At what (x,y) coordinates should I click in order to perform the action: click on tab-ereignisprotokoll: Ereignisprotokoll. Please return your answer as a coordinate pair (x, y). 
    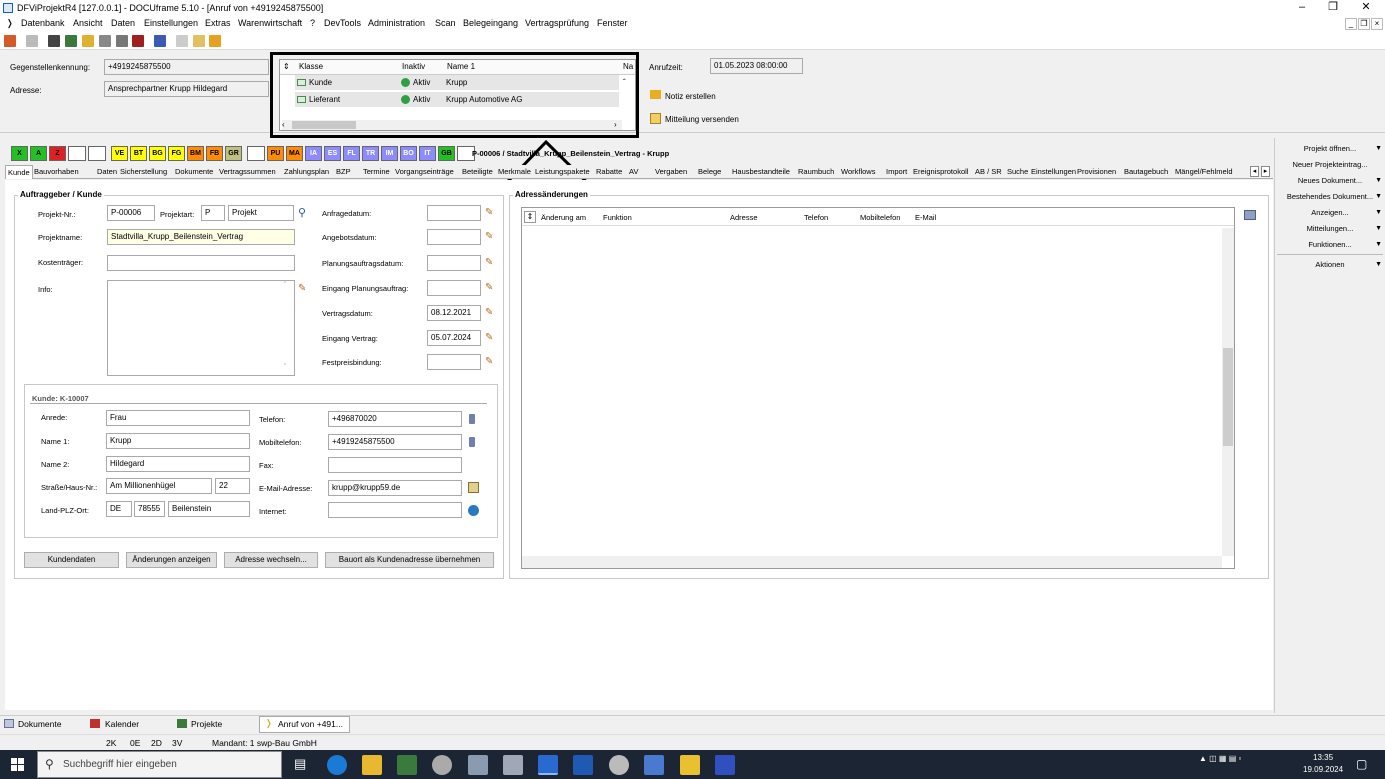
    Looking at the image, I should click on (940, 171).